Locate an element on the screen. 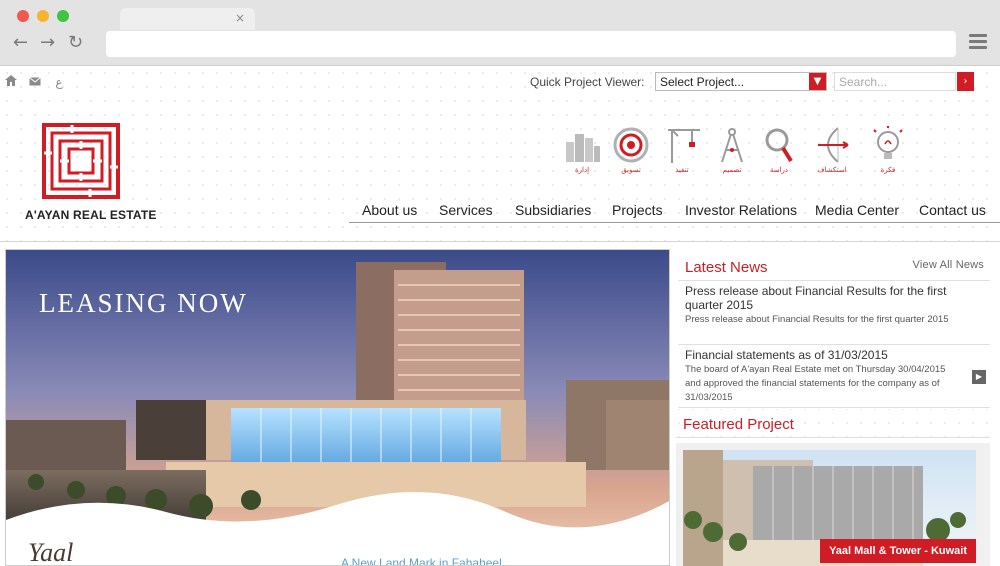  stage-item: فكرة is located at coordinates (888, 150).